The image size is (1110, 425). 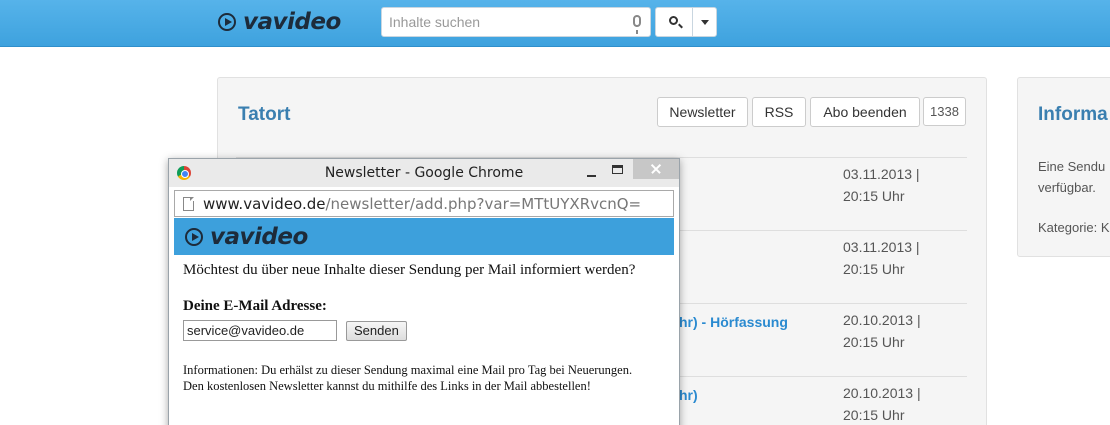 I want to click on info-text-line: Eine Sendu, so click(x=1072, y=166).